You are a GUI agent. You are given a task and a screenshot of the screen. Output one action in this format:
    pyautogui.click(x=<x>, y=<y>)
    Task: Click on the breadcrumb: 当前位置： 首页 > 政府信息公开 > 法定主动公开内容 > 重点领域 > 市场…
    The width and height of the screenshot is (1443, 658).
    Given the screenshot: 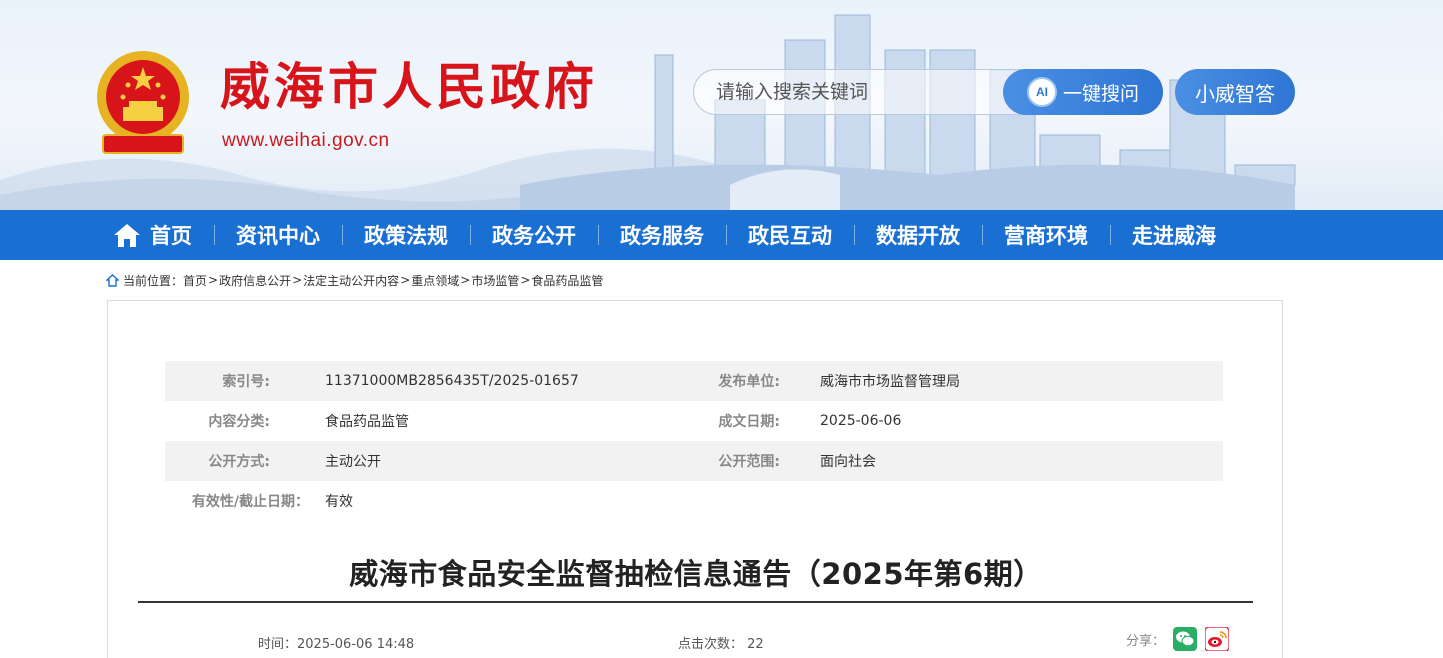 What is the action you would take?
    pyautogui.click(x=354, y=280)
    